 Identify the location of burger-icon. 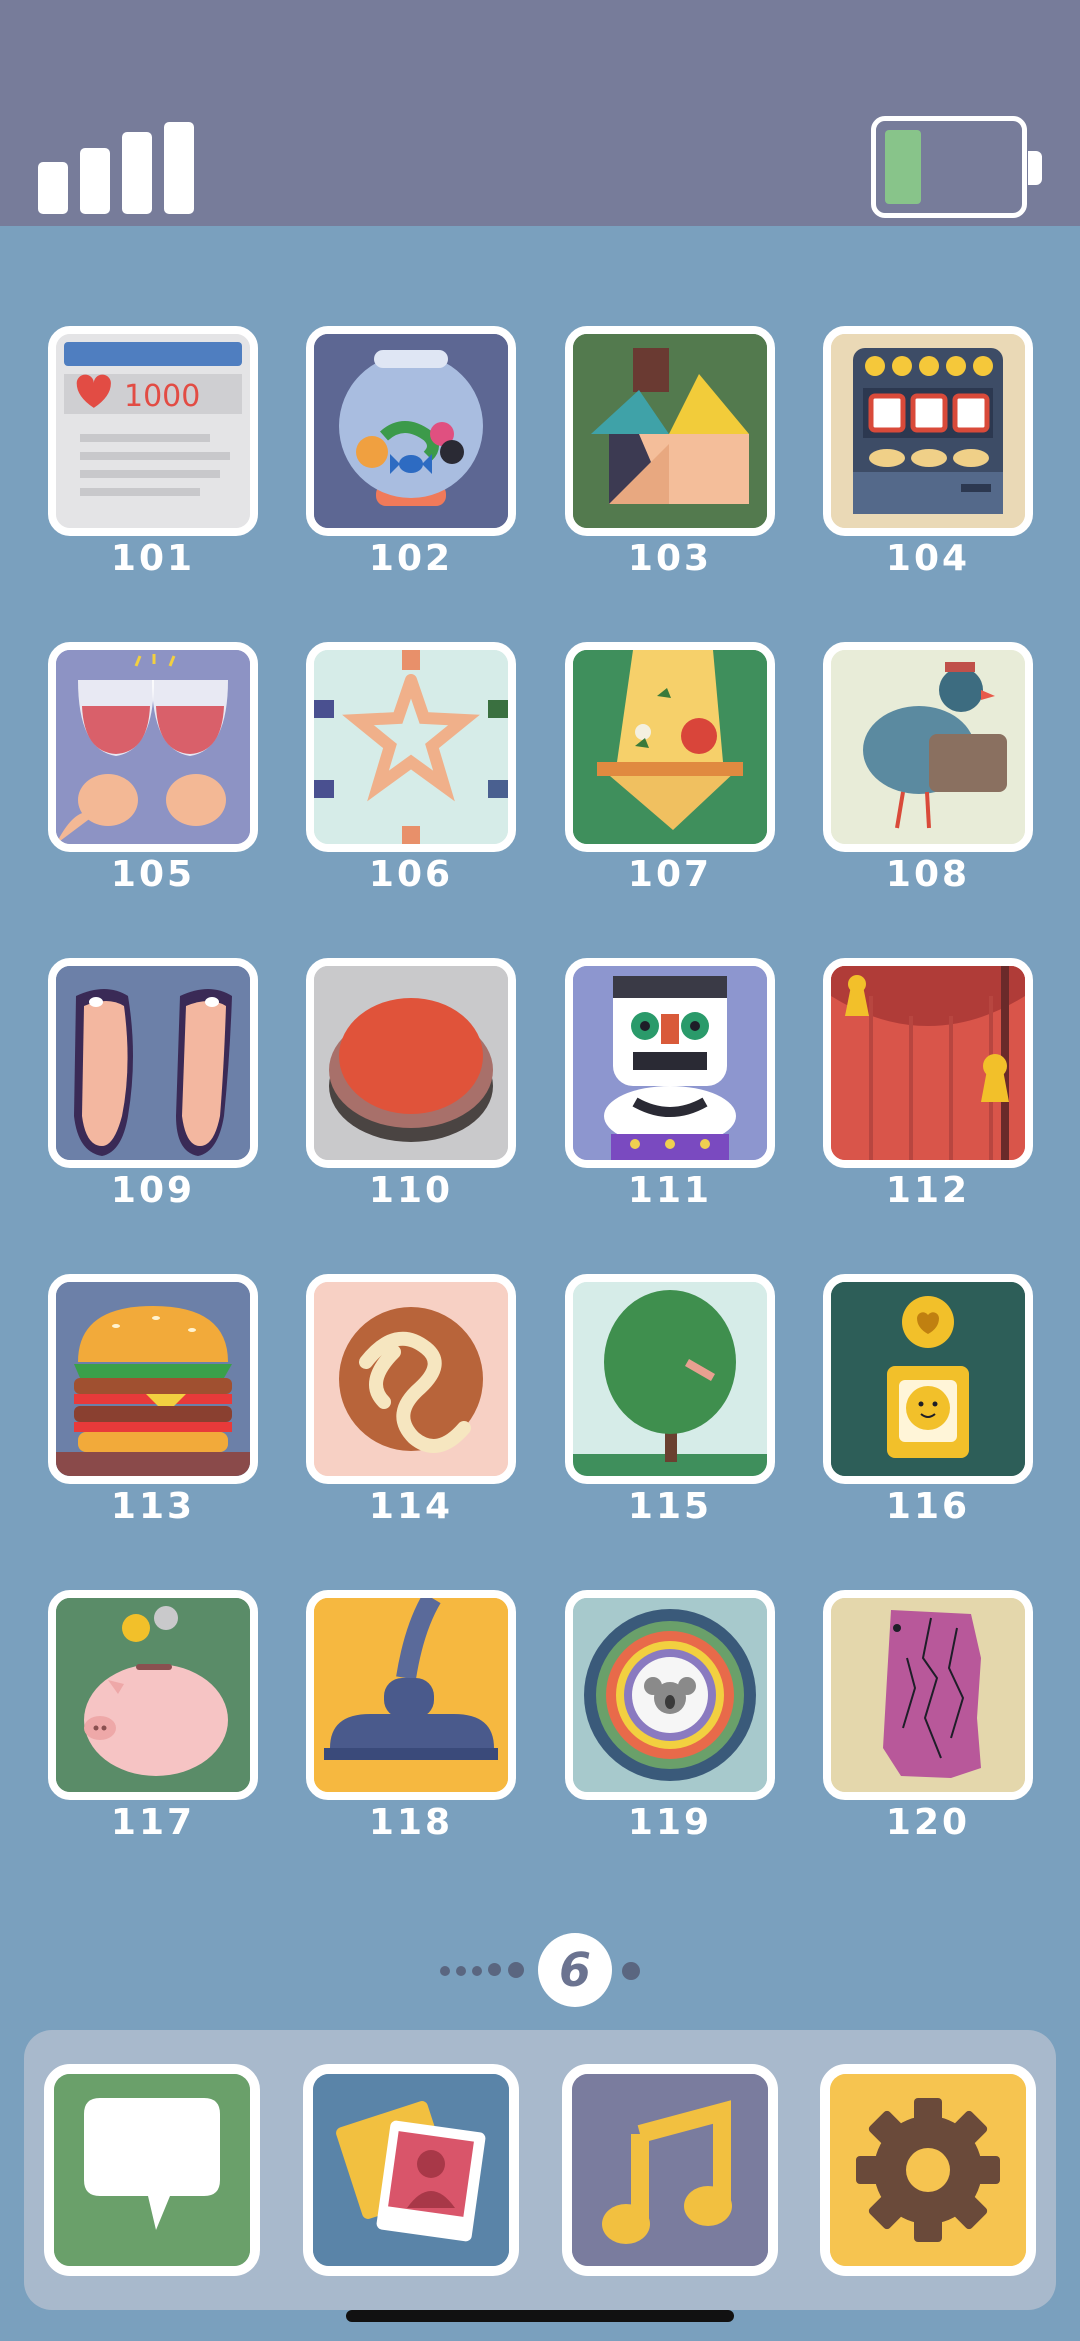
(153, 1379).